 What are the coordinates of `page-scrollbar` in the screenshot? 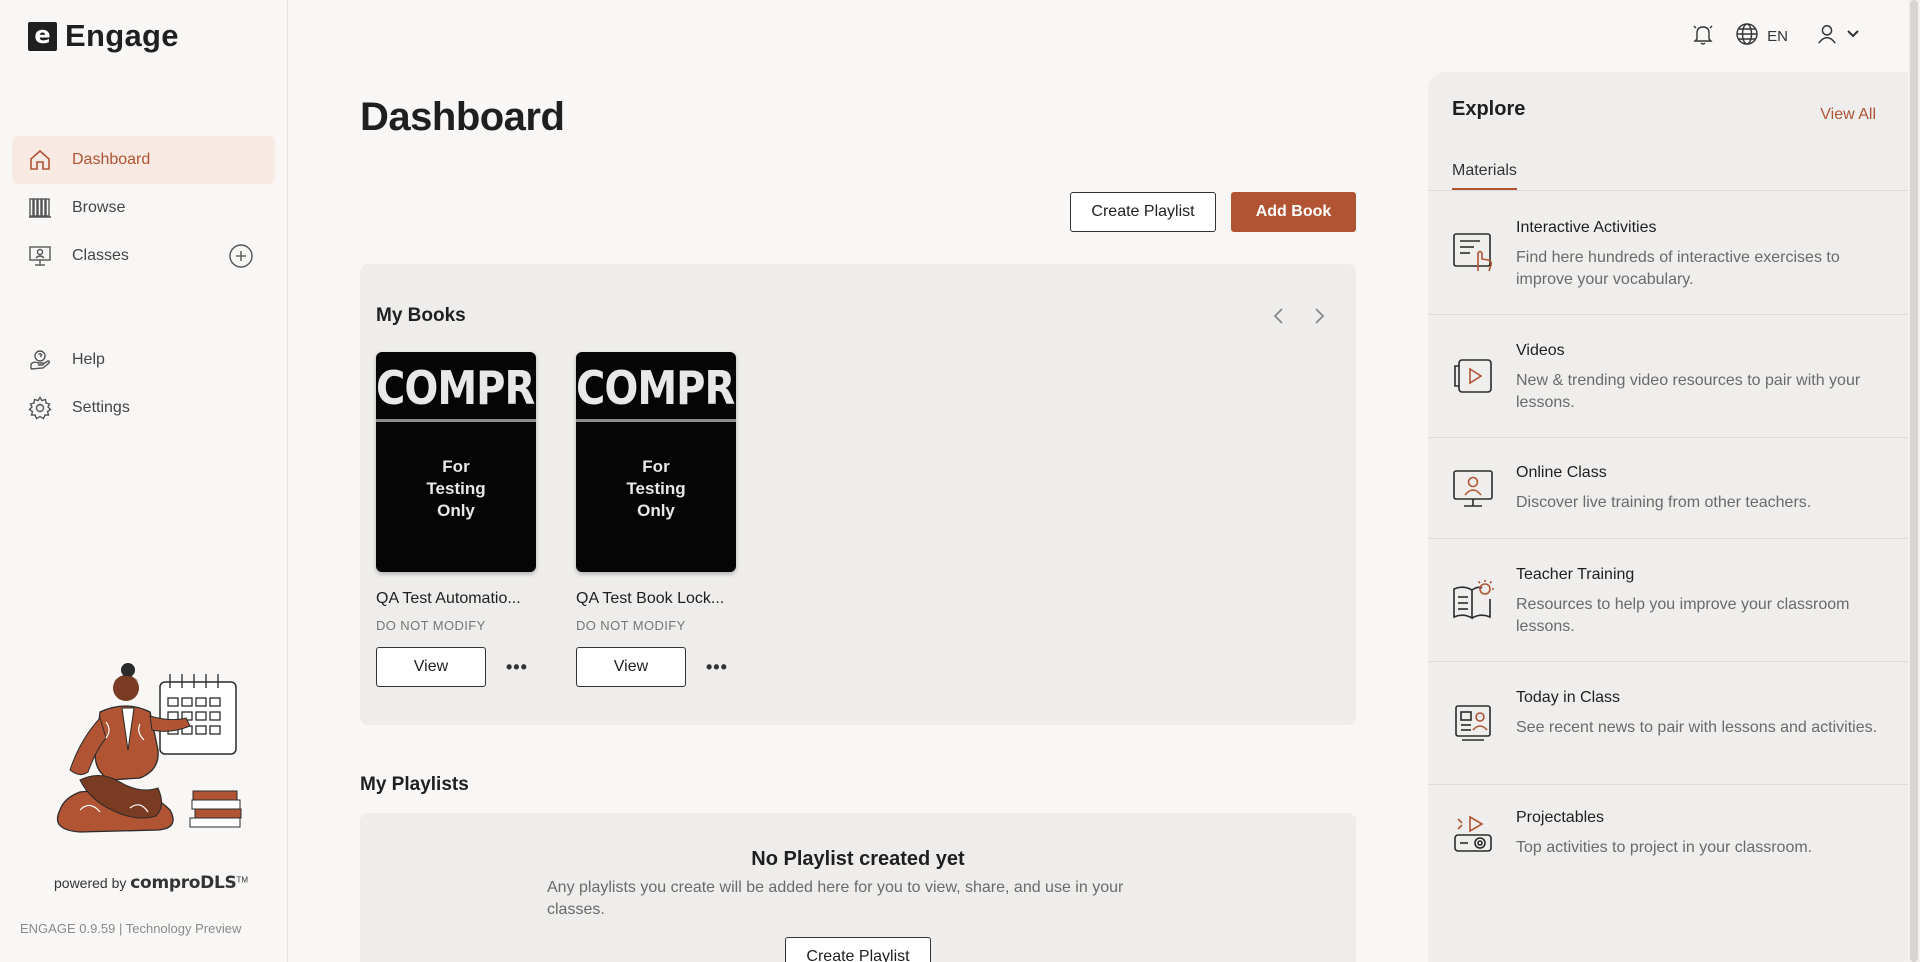 It's located at (1914, 481).